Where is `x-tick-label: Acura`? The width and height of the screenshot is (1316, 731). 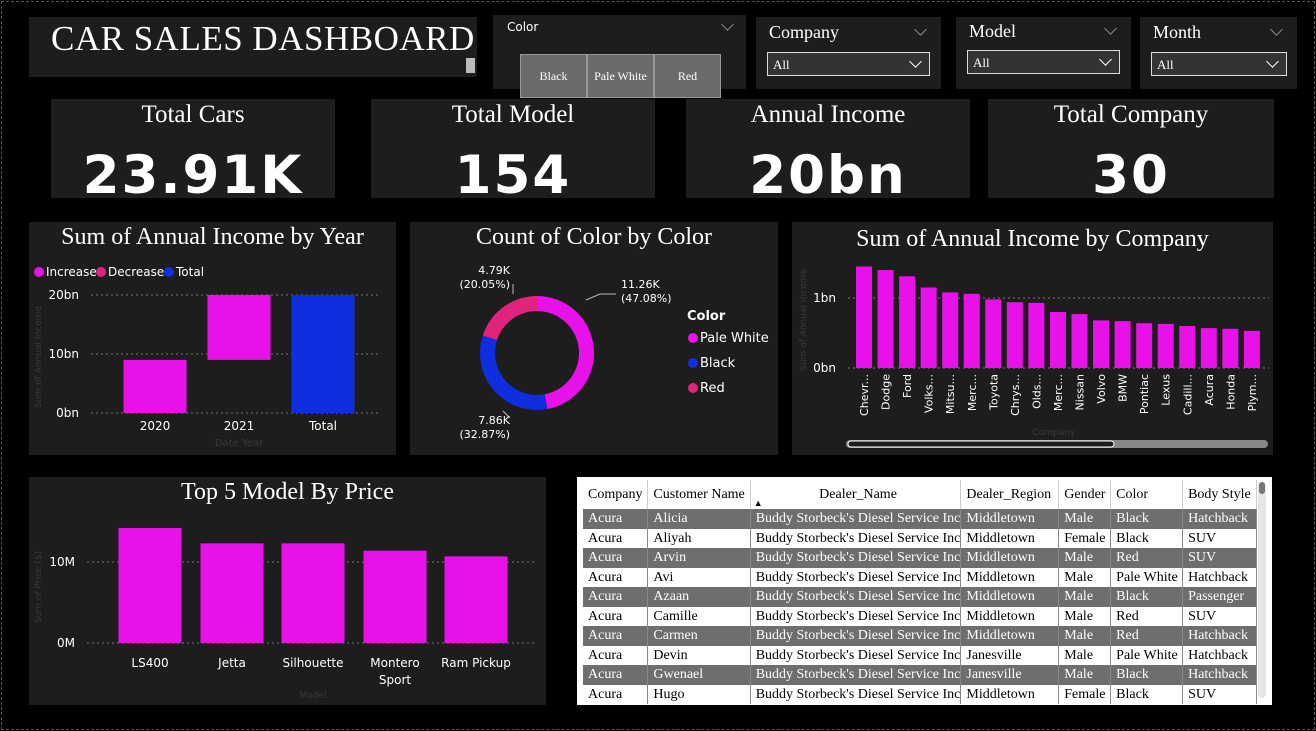 x-tick-label: Acura is located at coordinates (1209, 390).